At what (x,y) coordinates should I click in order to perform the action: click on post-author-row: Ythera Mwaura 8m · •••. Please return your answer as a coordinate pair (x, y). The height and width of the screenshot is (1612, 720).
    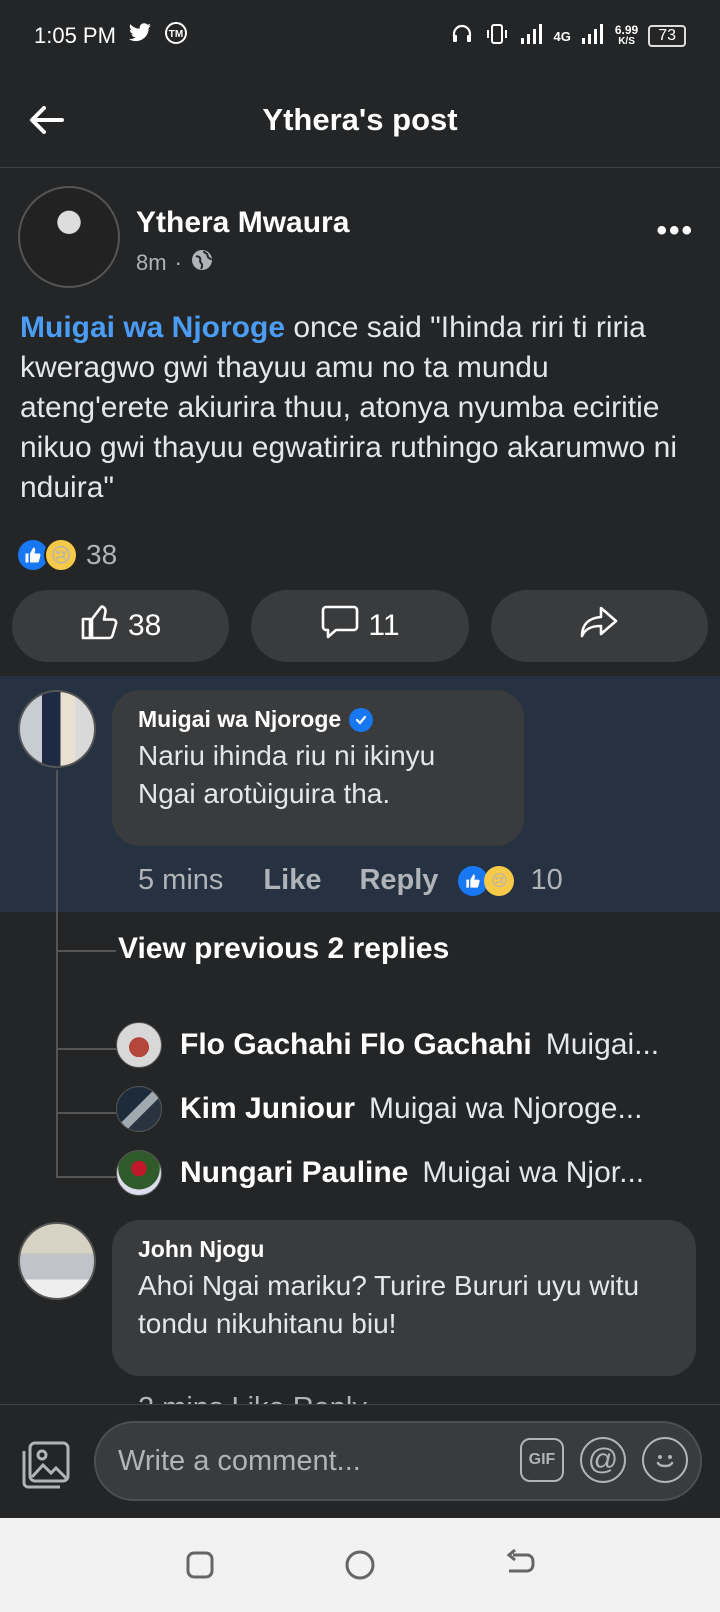
    Looking at the image, I should click on (360, 238).